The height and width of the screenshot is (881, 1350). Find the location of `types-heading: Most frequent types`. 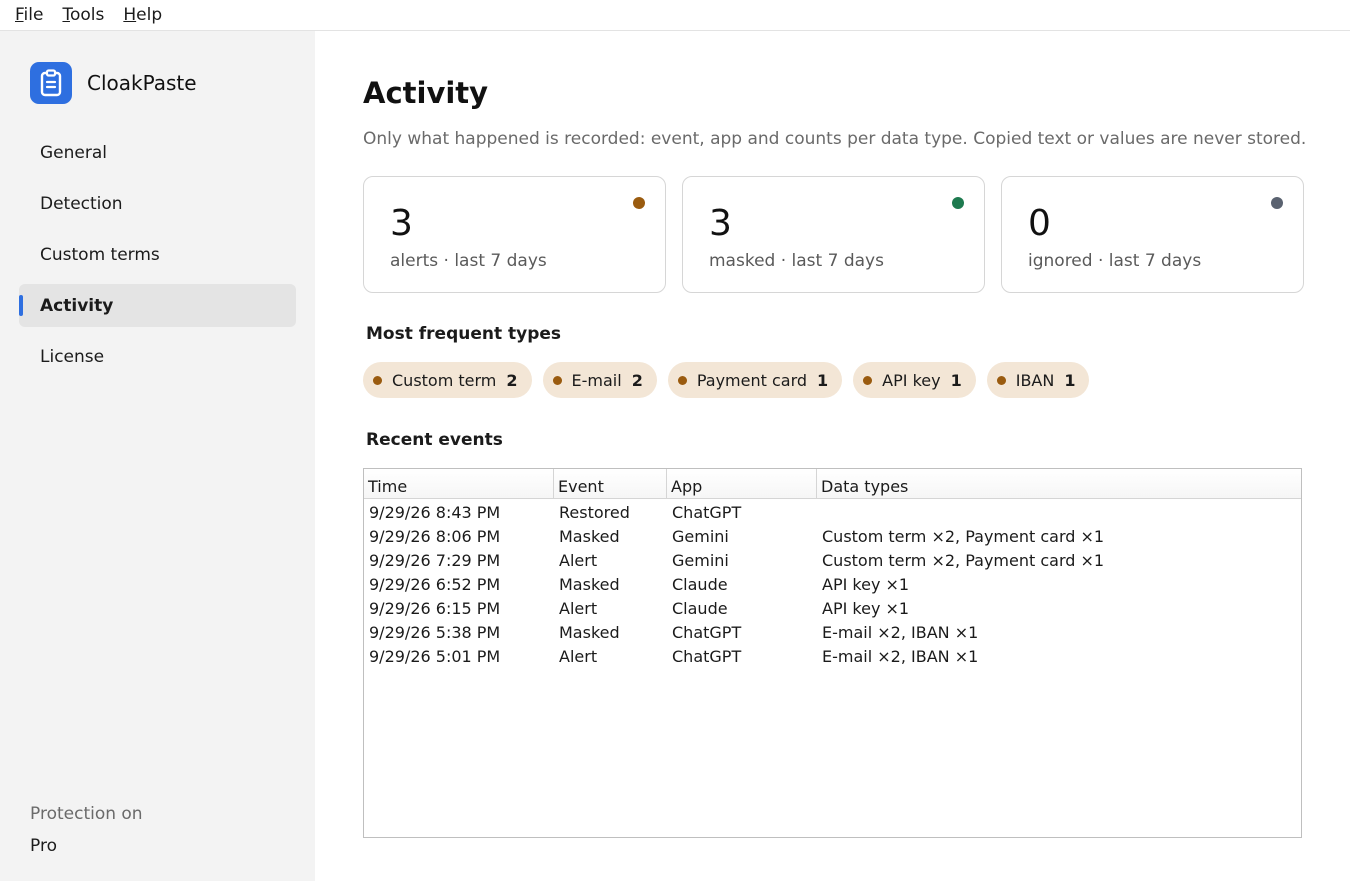

types-heading: Most frequent types is located at coordinates (464, 334).